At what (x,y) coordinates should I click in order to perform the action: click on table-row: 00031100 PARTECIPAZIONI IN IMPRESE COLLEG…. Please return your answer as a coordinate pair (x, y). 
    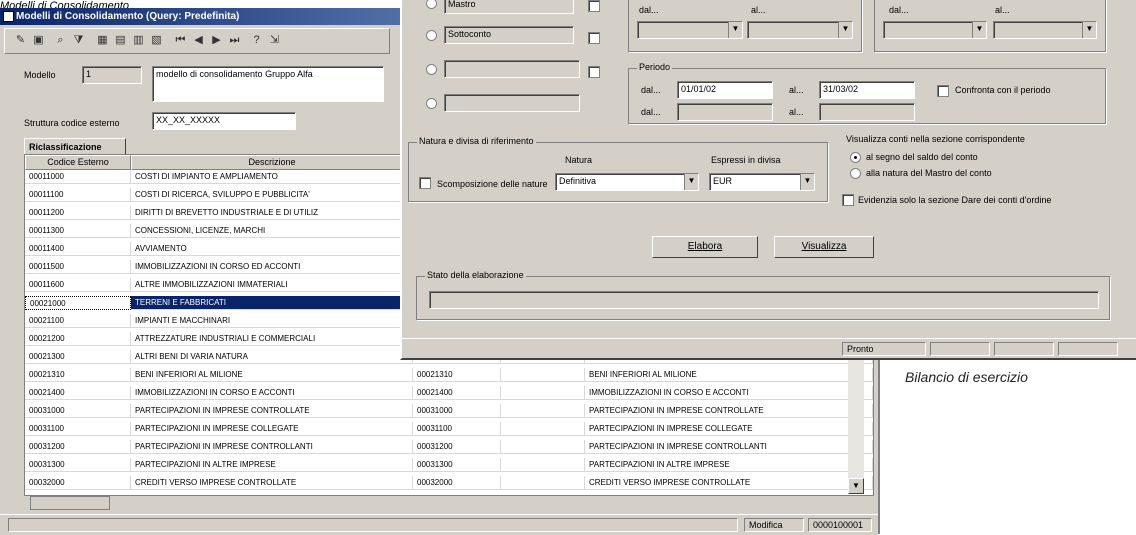
    Looking at the image, I should click on (449, 429).